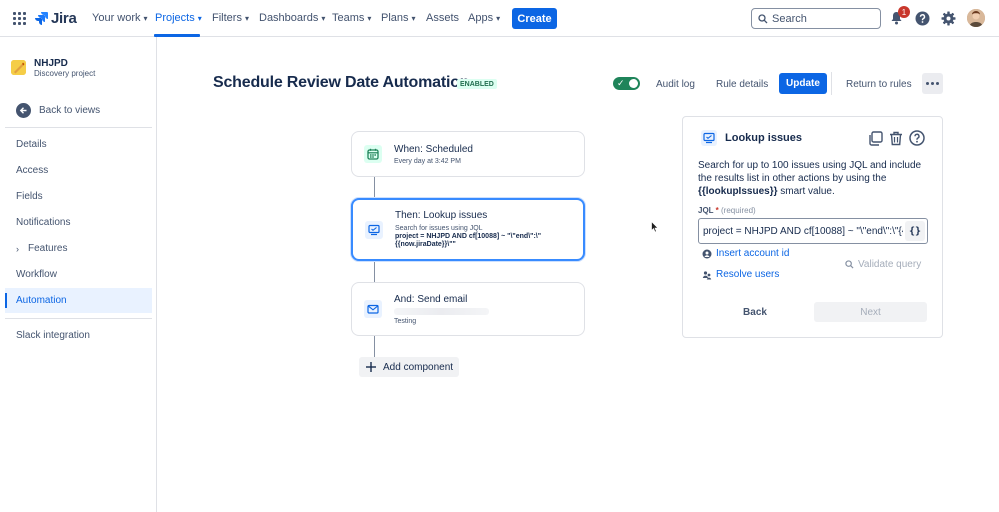 The image size is (999, 512). What do you see at coordinates (177, 35) in the screenshot?
I see `active-nav-indicator` at bounding box center [177, 35].